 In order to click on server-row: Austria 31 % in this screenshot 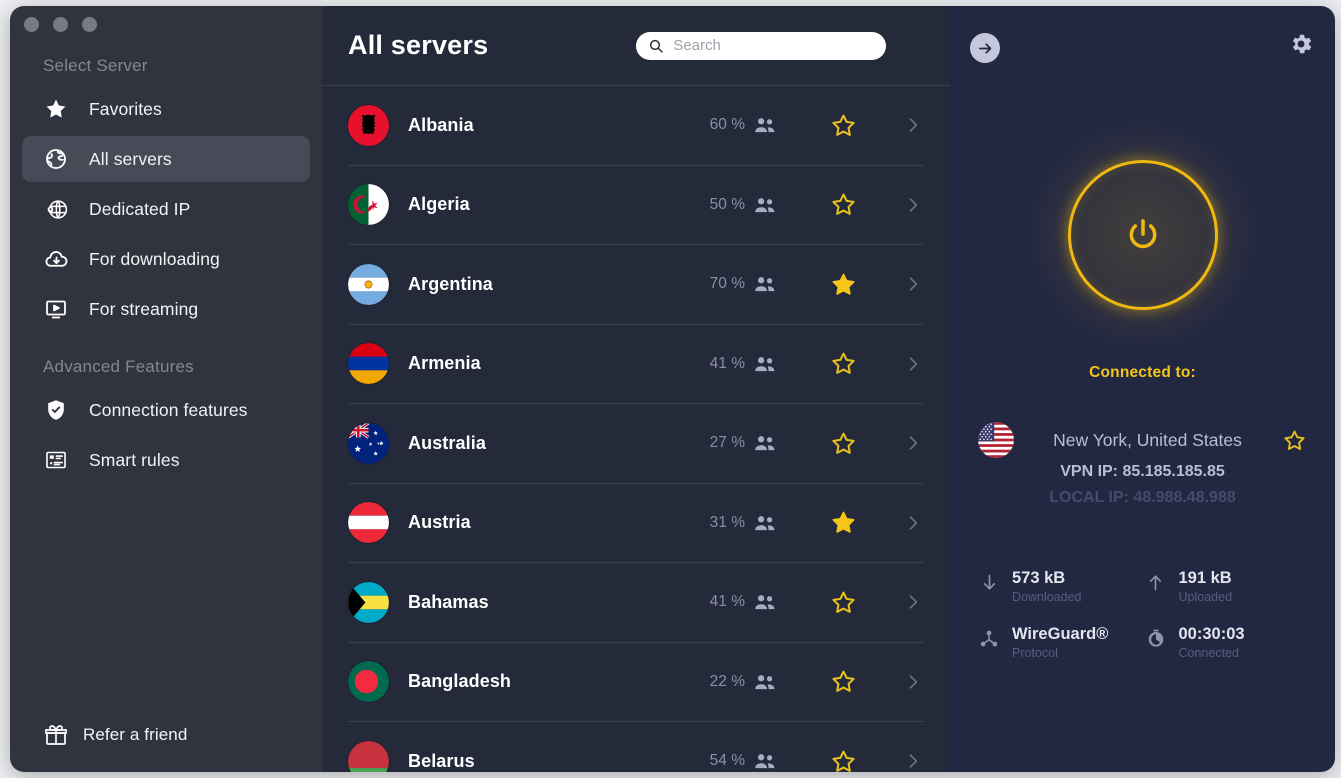, I will do `click(636, 523)`.